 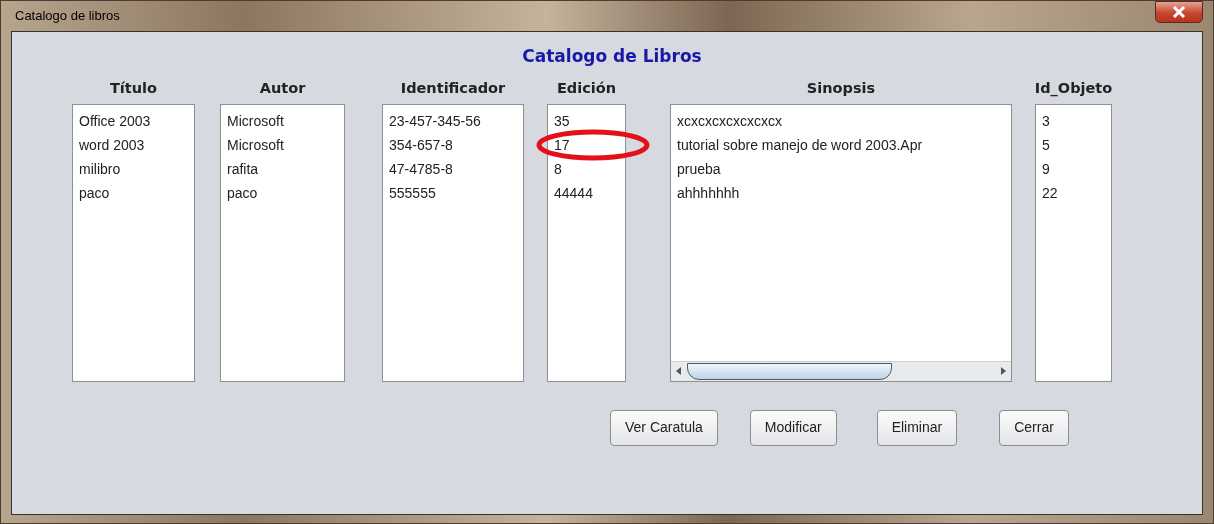 I want to click on list-item: rafita, so click(x=282, y=168).